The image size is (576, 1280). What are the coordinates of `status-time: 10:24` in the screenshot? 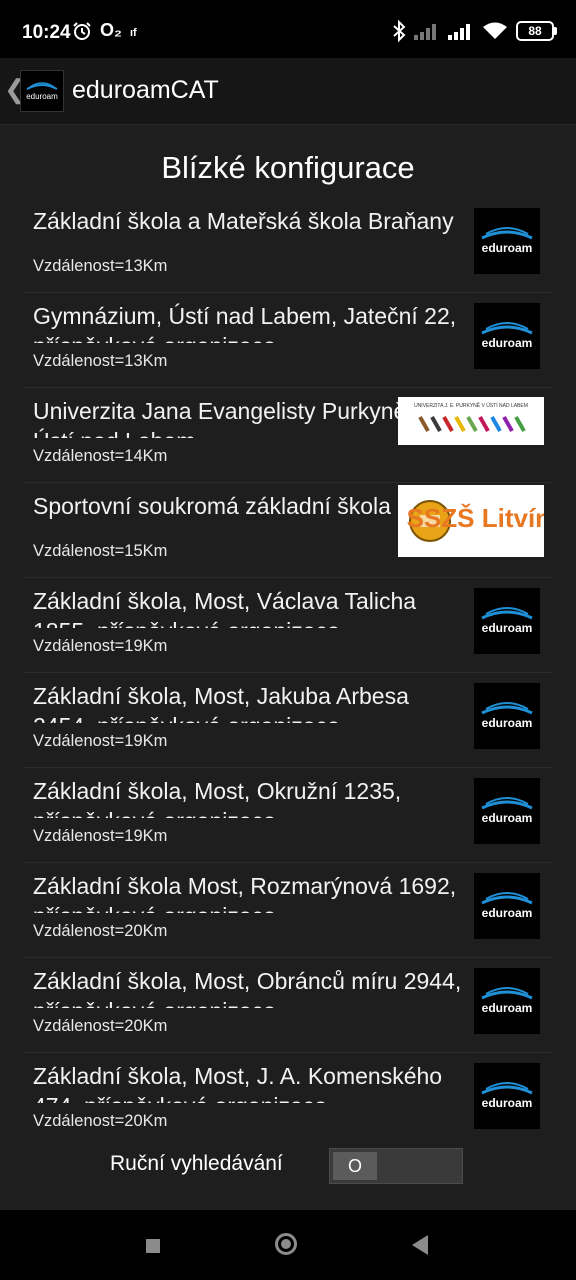 It's located at (46, 32).